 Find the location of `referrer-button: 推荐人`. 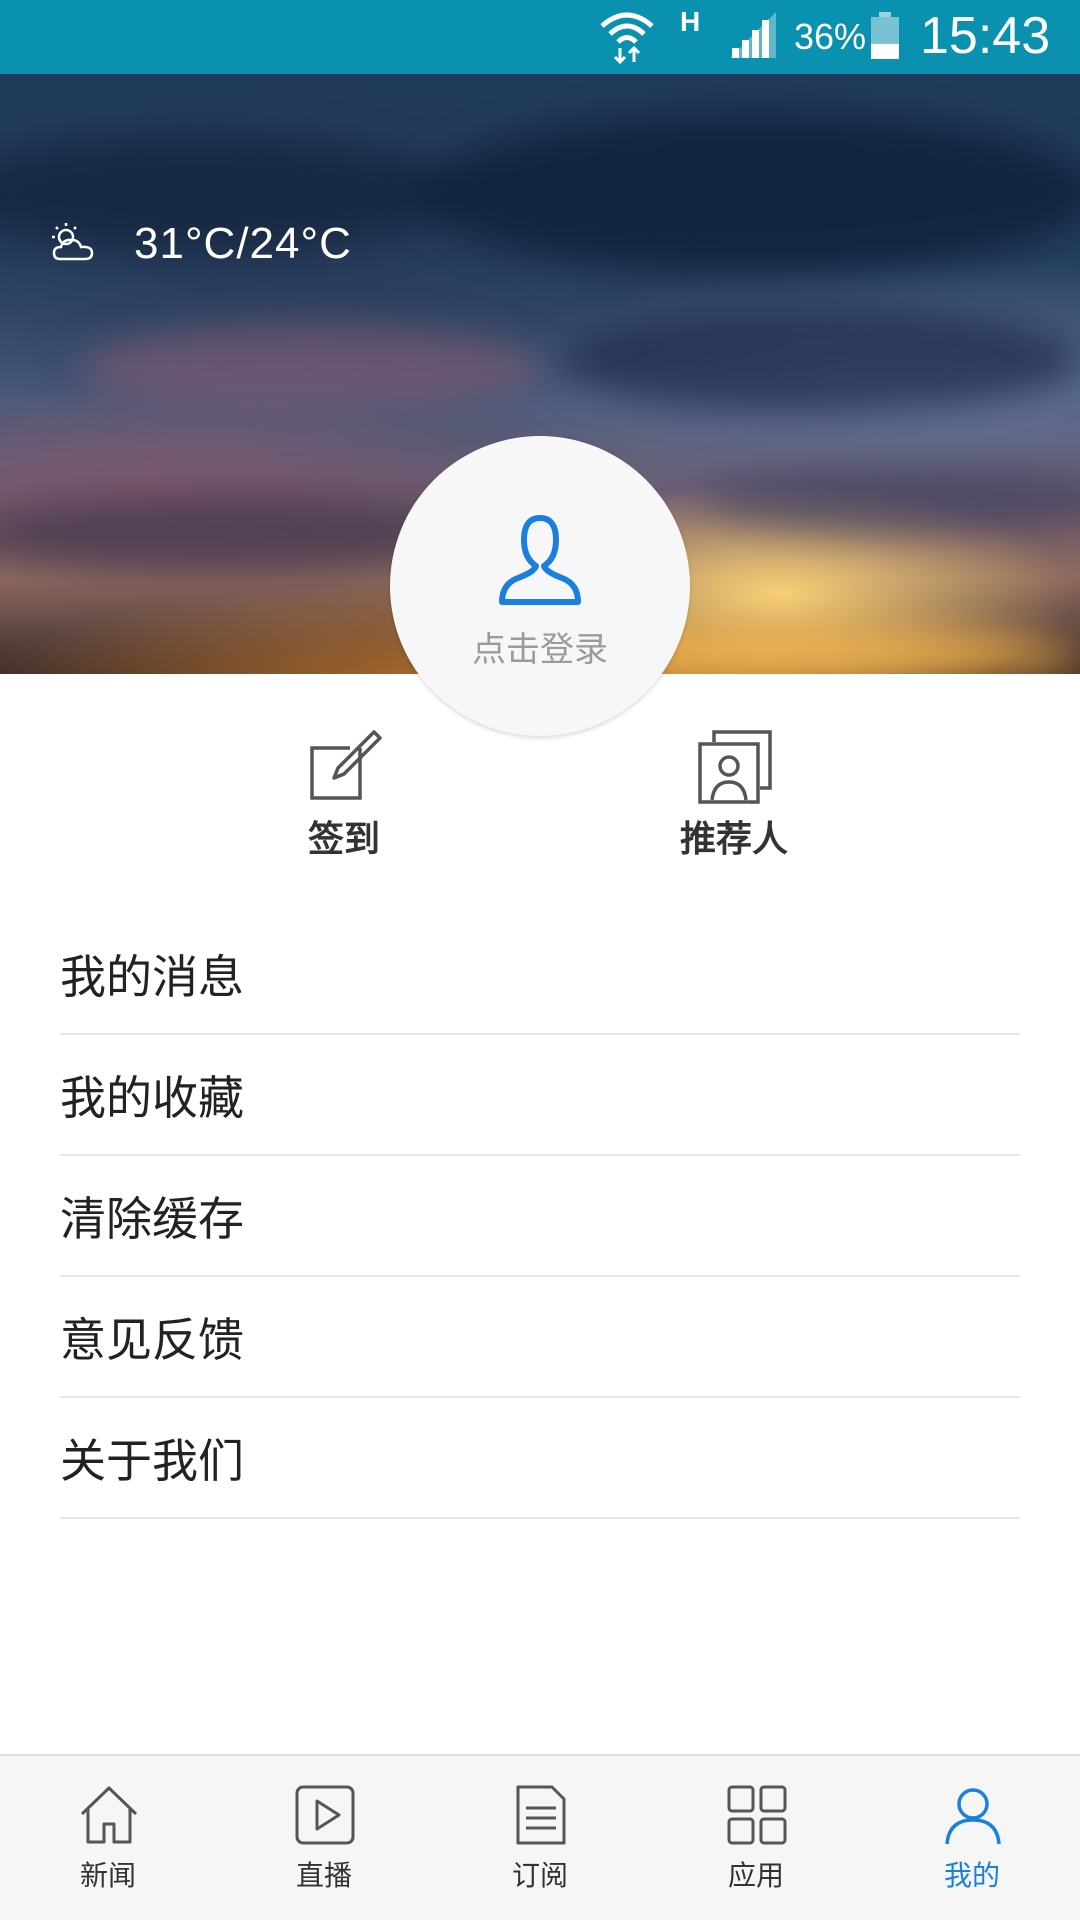

referrer-button: 推荐人 is located at coordinates (734, 794).